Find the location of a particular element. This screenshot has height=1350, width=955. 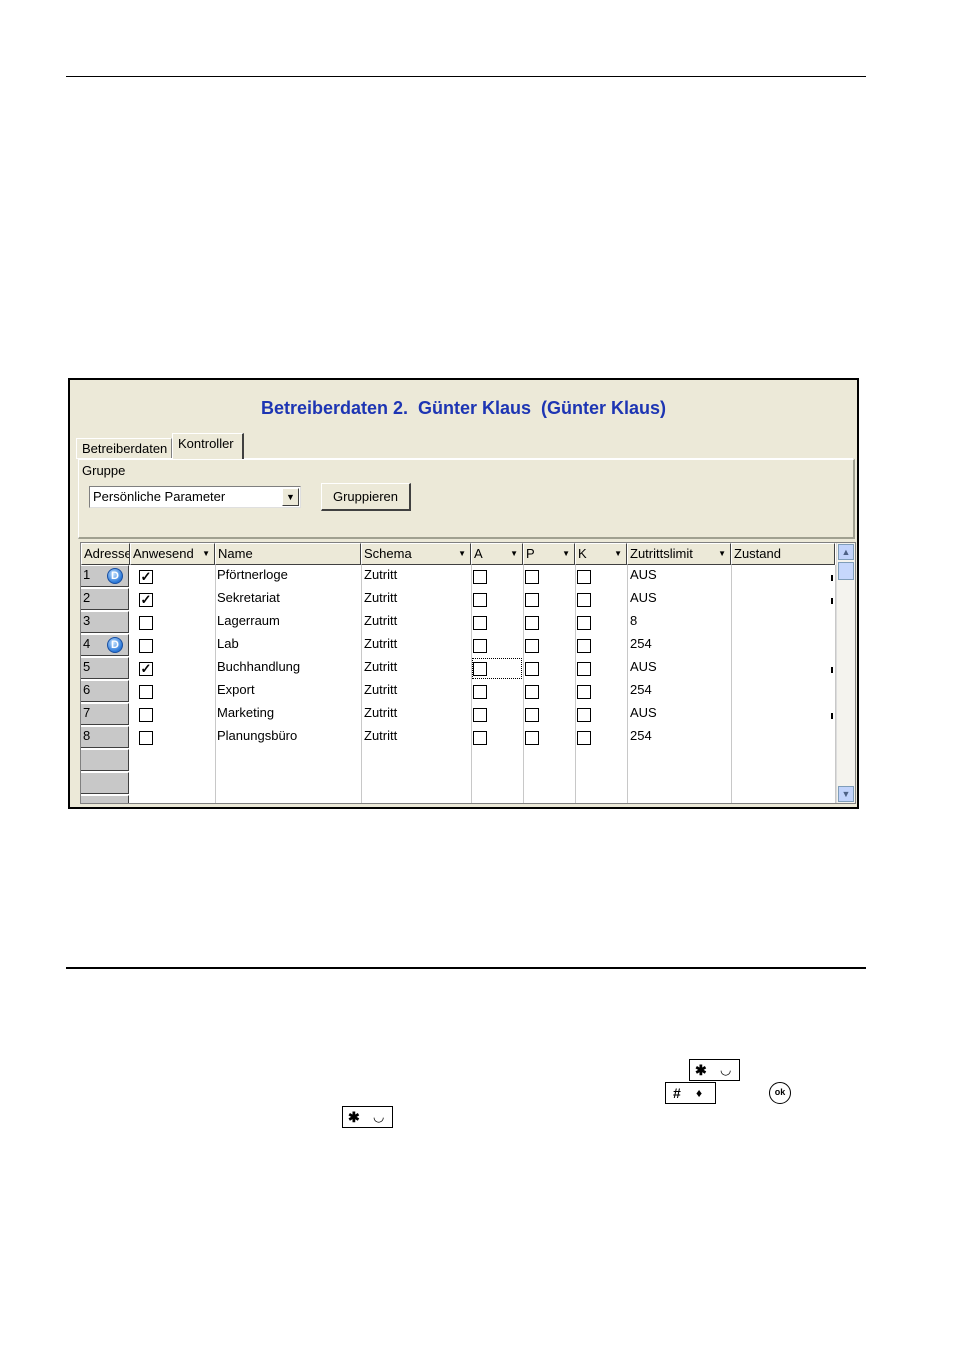

row-header: 7 is located at coordinates (105, 714).